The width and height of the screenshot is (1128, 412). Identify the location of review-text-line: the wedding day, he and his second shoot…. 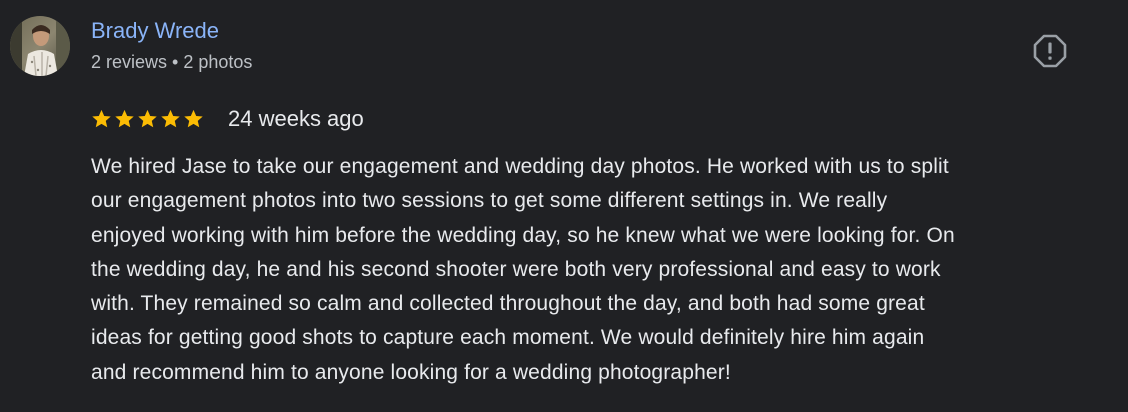
(516, 269).